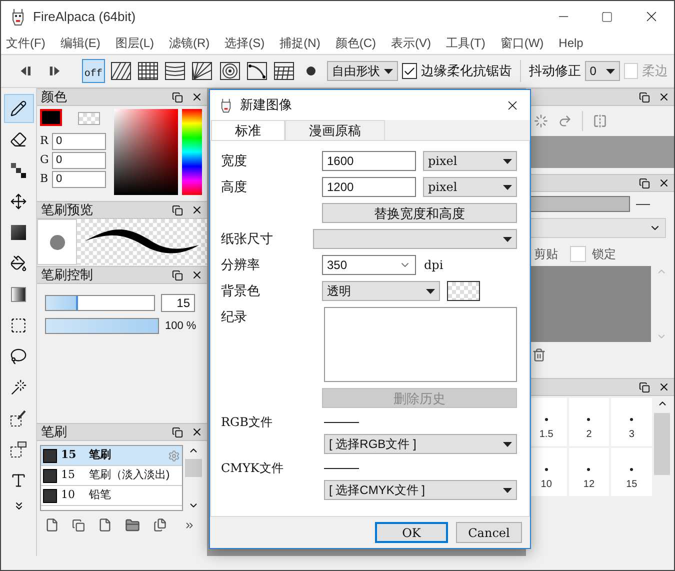 Image resolution: width=675 pixels, height=571 pixels. What do you see at coordinates (411, 43) in the screenshot?
I see `menu-item: 表示(V)` at bounding box center [411, 43].